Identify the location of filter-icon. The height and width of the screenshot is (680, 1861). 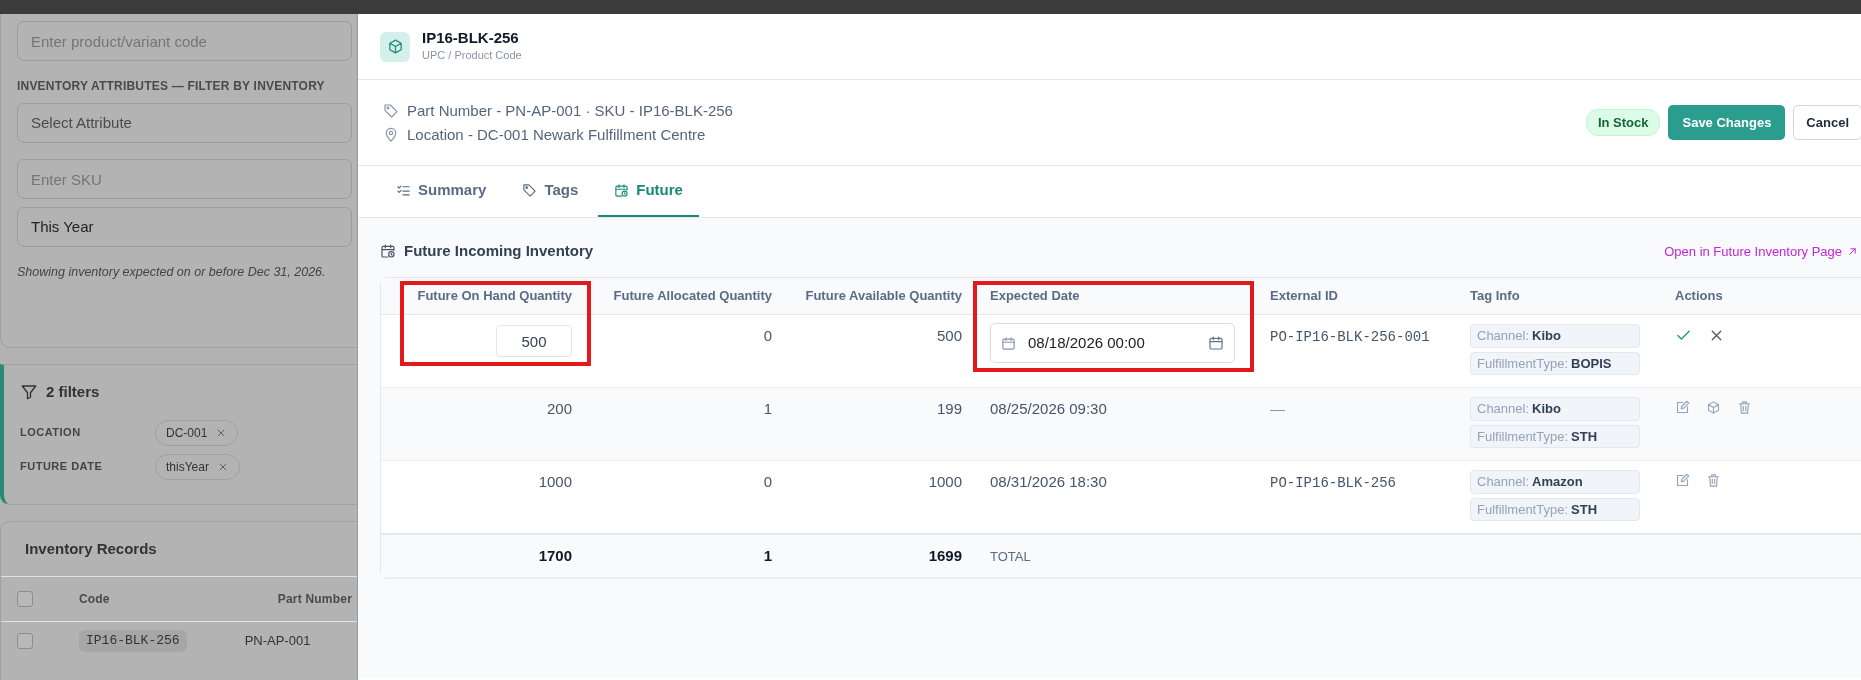
(29, 392).